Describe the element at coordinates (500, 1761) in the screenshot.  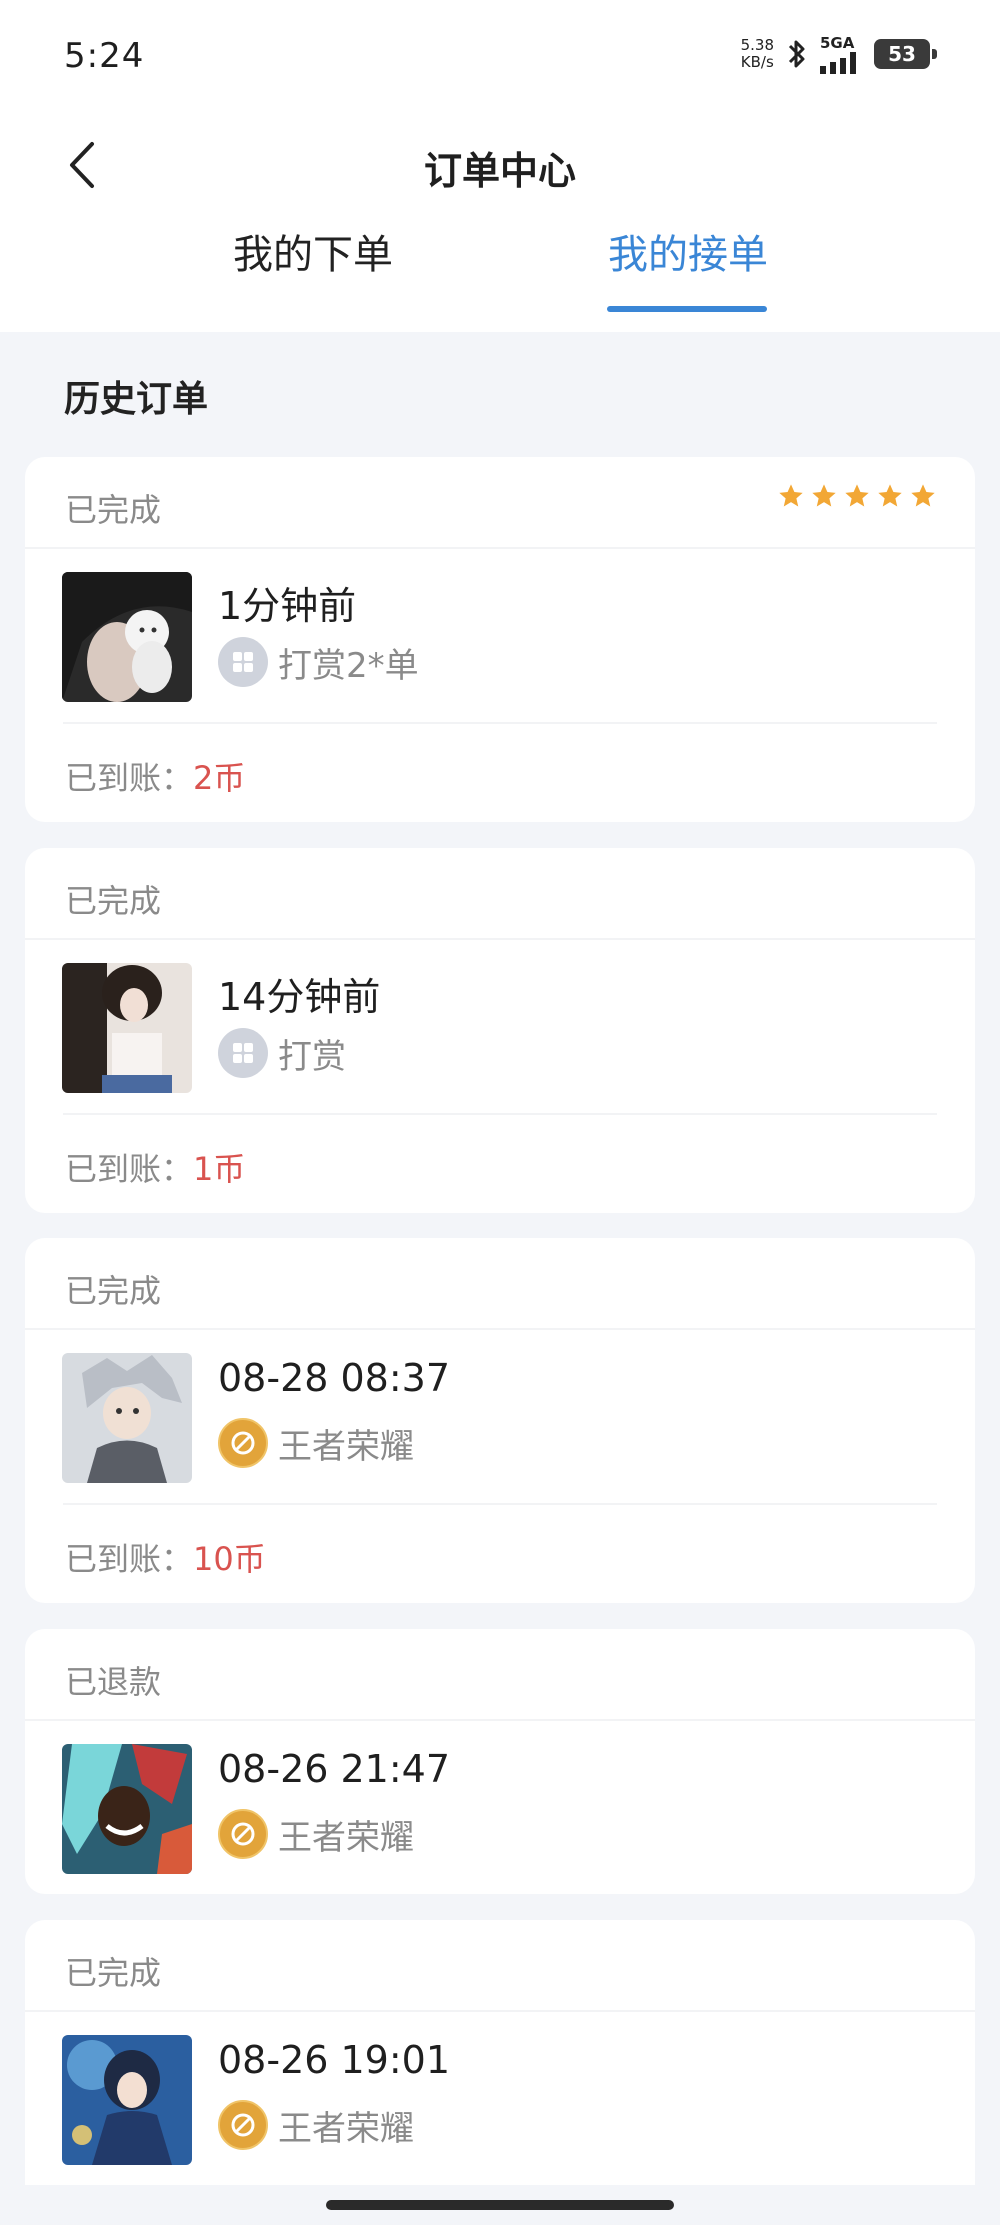
I see `order-card: 已退款 08-26 21:47 王者荣耀` at that location.